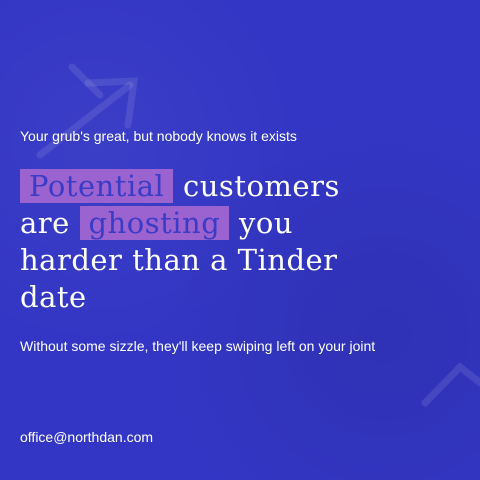 Image resolution: width=480 pixels, height=480 pixels. What do you see at coordinates (179, 260) in the screenshot?
I see `headline-line-3: harder than a Tinder` at bounding box center [179, 260].